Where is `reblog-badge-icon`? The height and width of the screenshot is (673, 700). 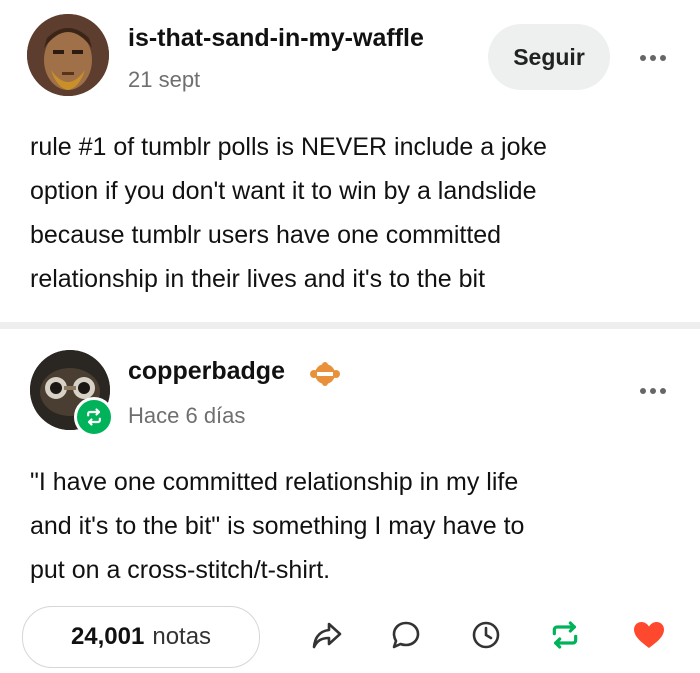 reblog-badge-icon is located at coordinates (94, 417).